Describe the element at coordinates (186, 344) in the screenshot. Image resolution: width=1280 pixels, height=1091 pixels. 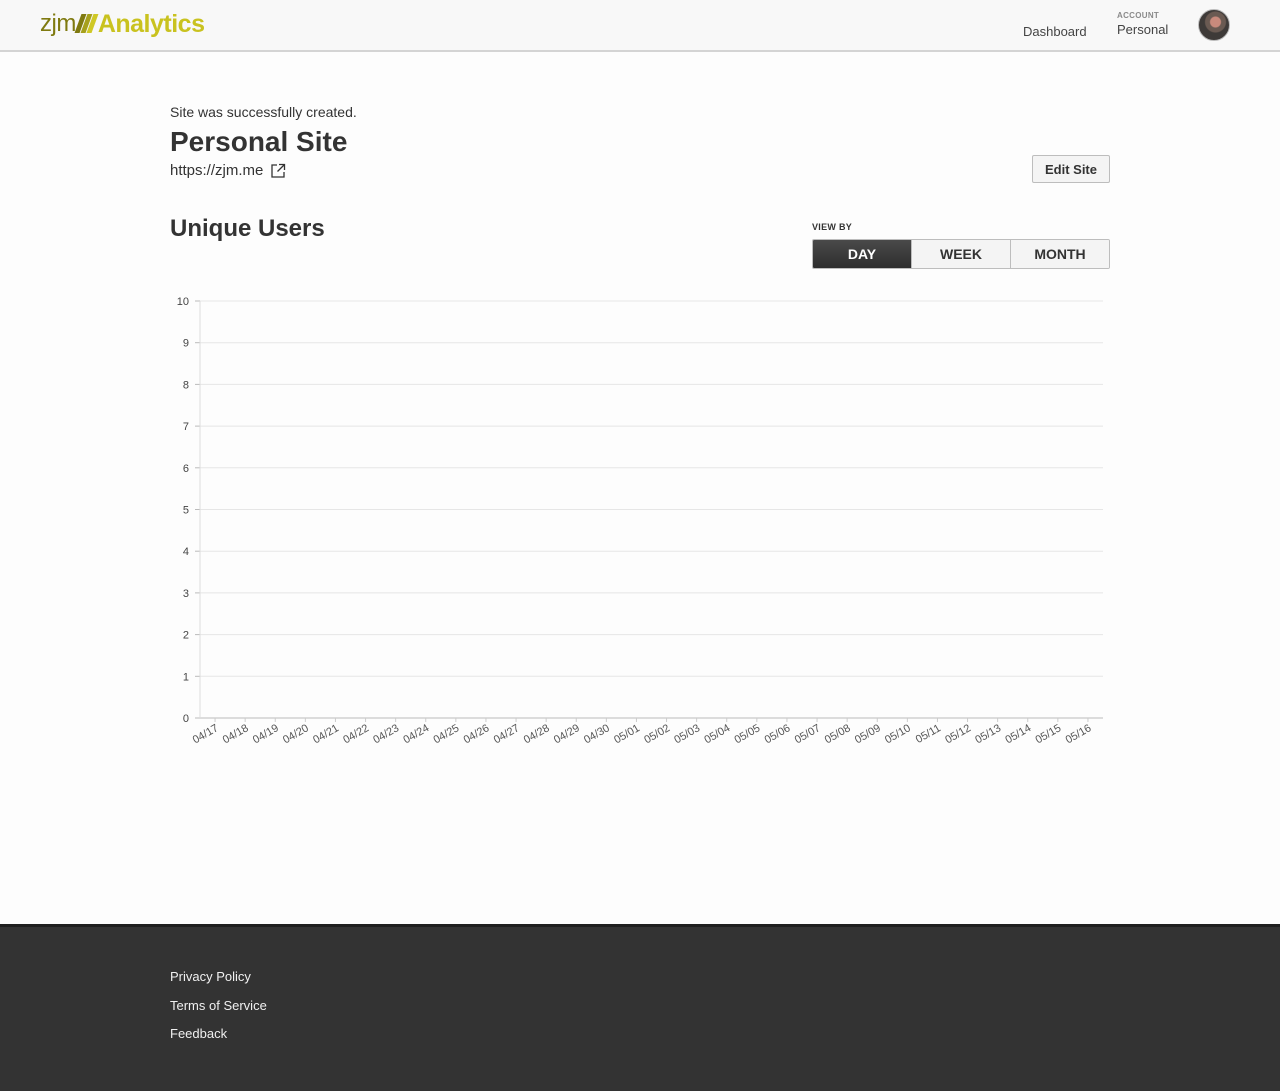
I see `y-tick-label: 9` at that location.